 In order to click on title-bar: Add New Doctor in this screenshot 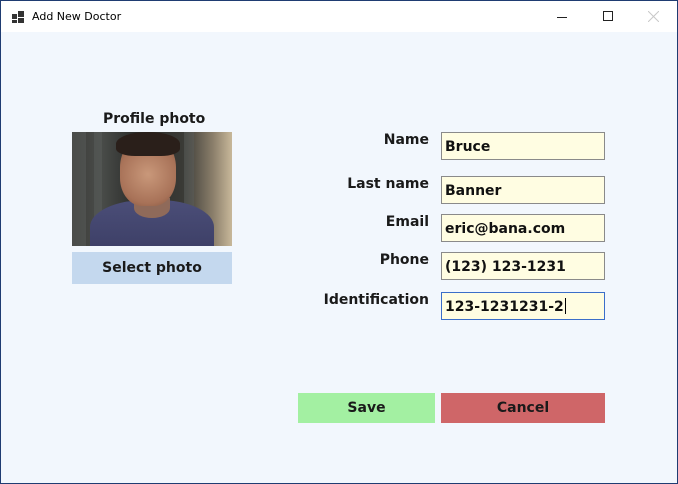, I will do `click(339, 16)`.